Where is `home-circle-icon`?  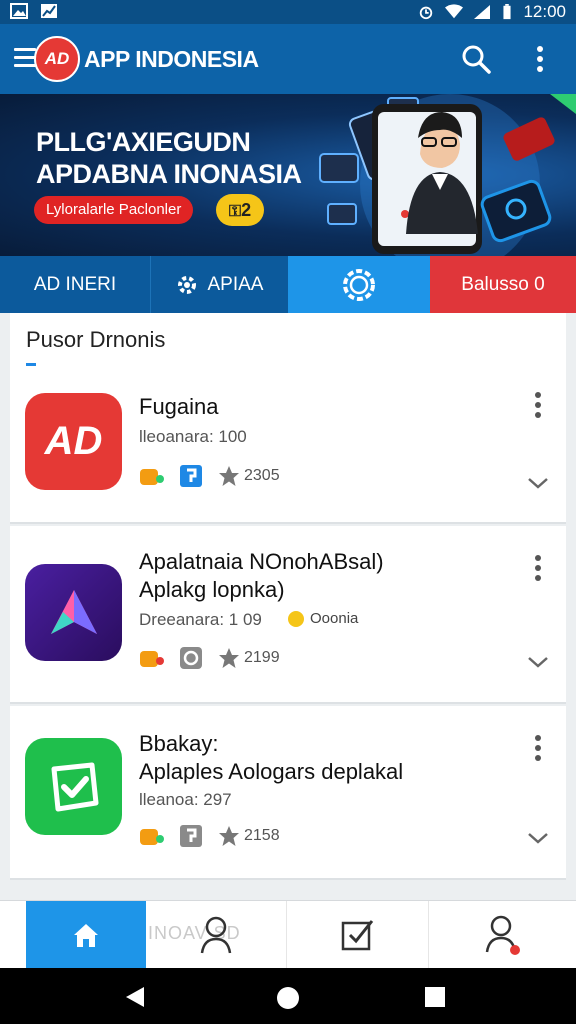 home-circle-icon is located at coordinates (288, 998).